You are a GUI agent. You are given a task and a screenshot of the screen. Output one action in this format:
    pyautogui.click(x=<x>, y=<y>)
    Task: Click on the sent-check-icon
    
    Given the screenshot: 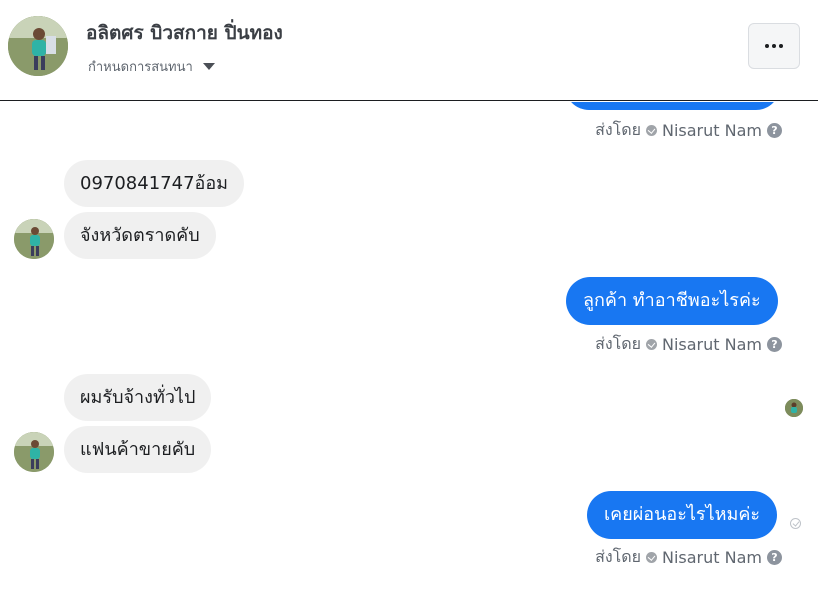 What is the action you would take?
    pyautogui.click(x=795, y=523)
    